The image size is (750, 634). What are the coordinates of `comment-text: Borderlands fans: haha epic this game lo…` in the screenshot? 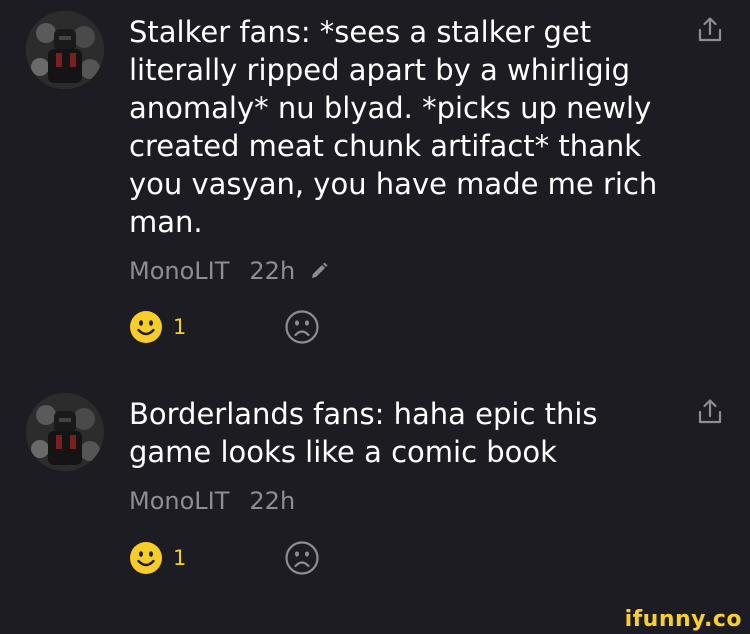 It's located at (363, 433).